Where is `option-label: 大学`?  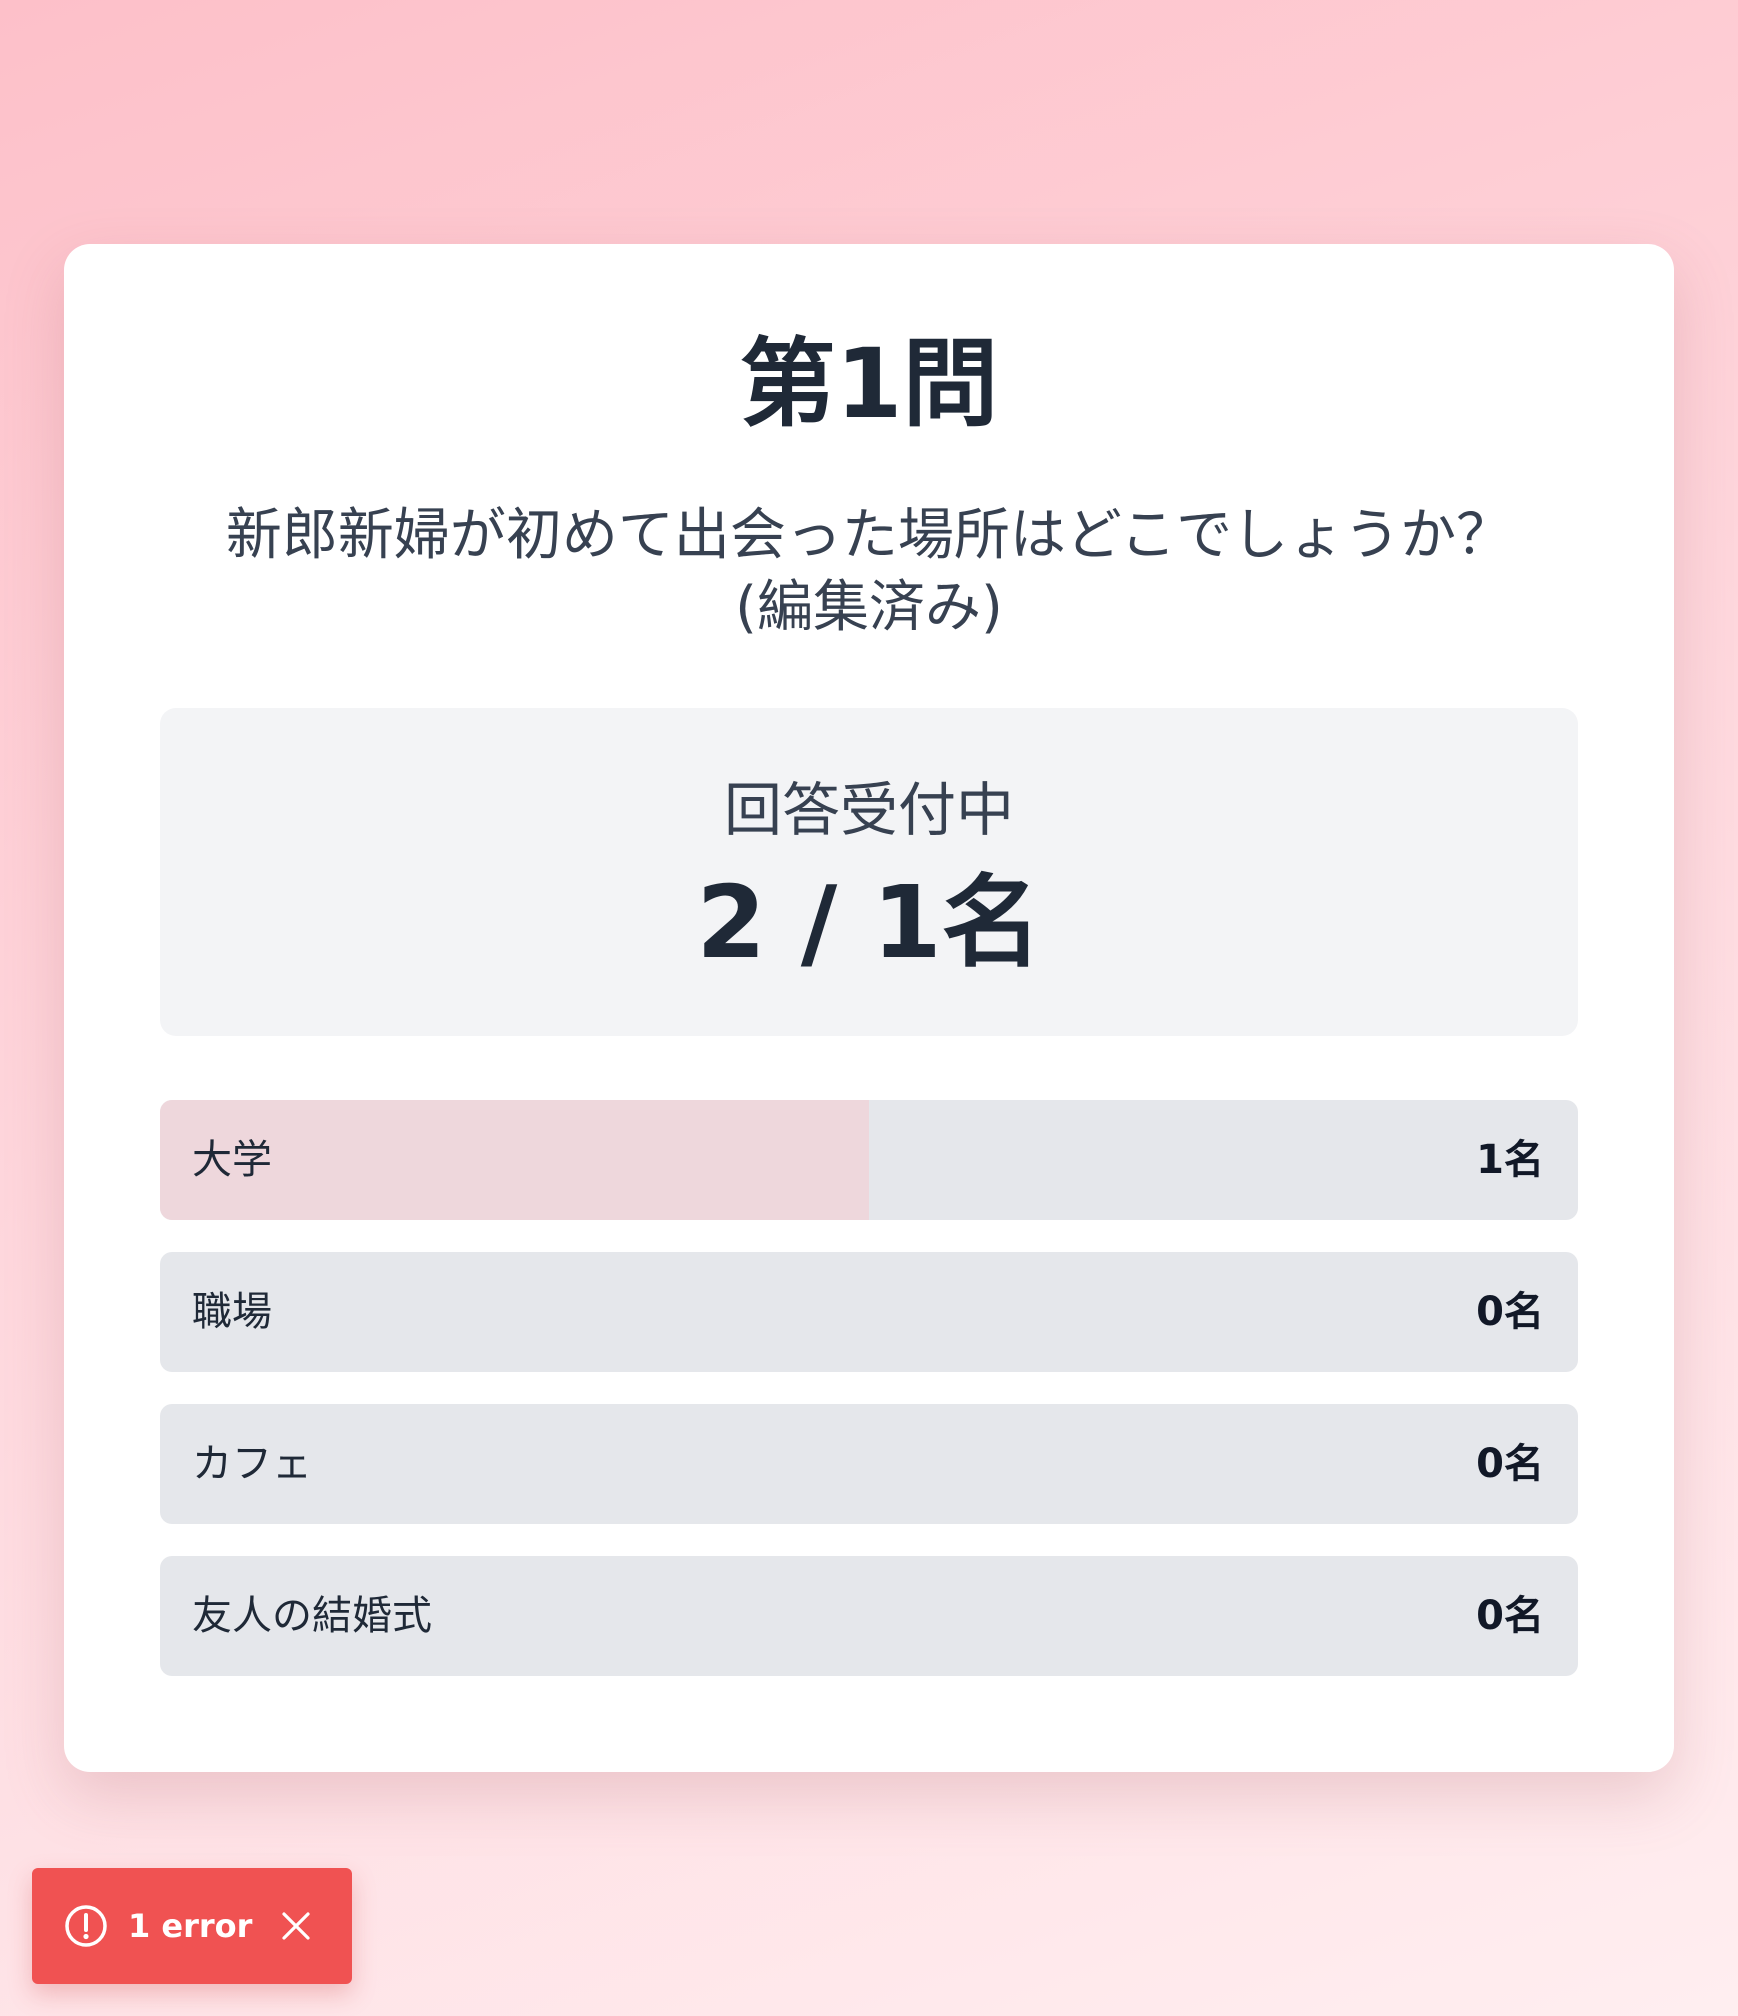 option-label: 大学 is located at coordinates (232, 1160).